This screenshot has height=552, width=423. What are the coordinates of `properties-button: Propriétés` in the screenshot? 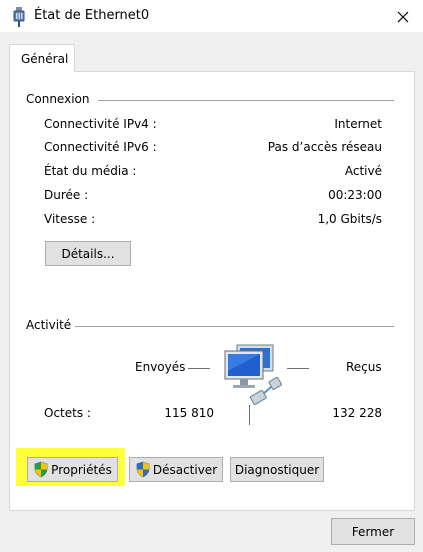 It's located at (72, 469).